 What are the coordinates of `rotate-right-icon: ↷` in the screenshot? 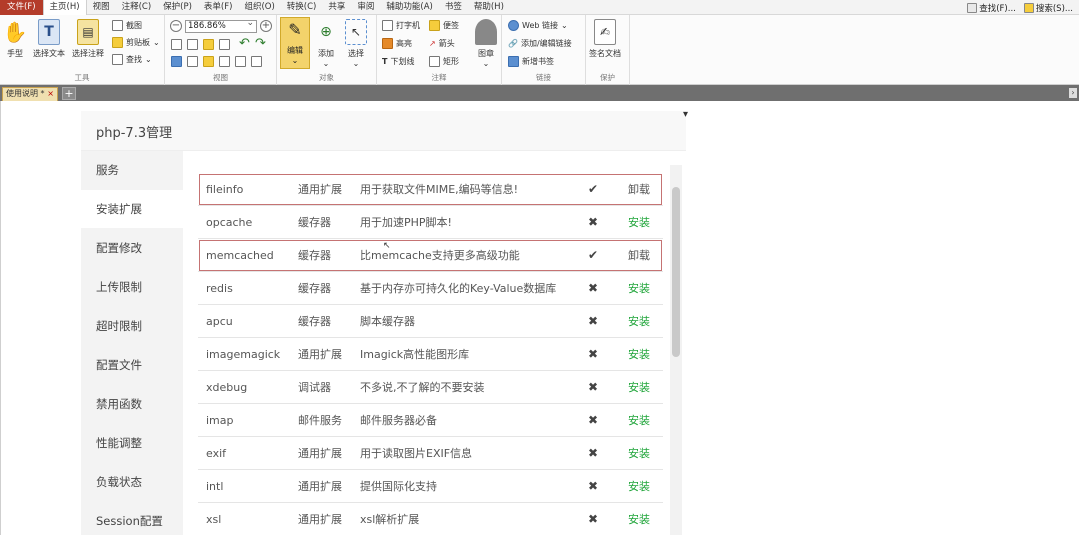 It's located at (260, 43).